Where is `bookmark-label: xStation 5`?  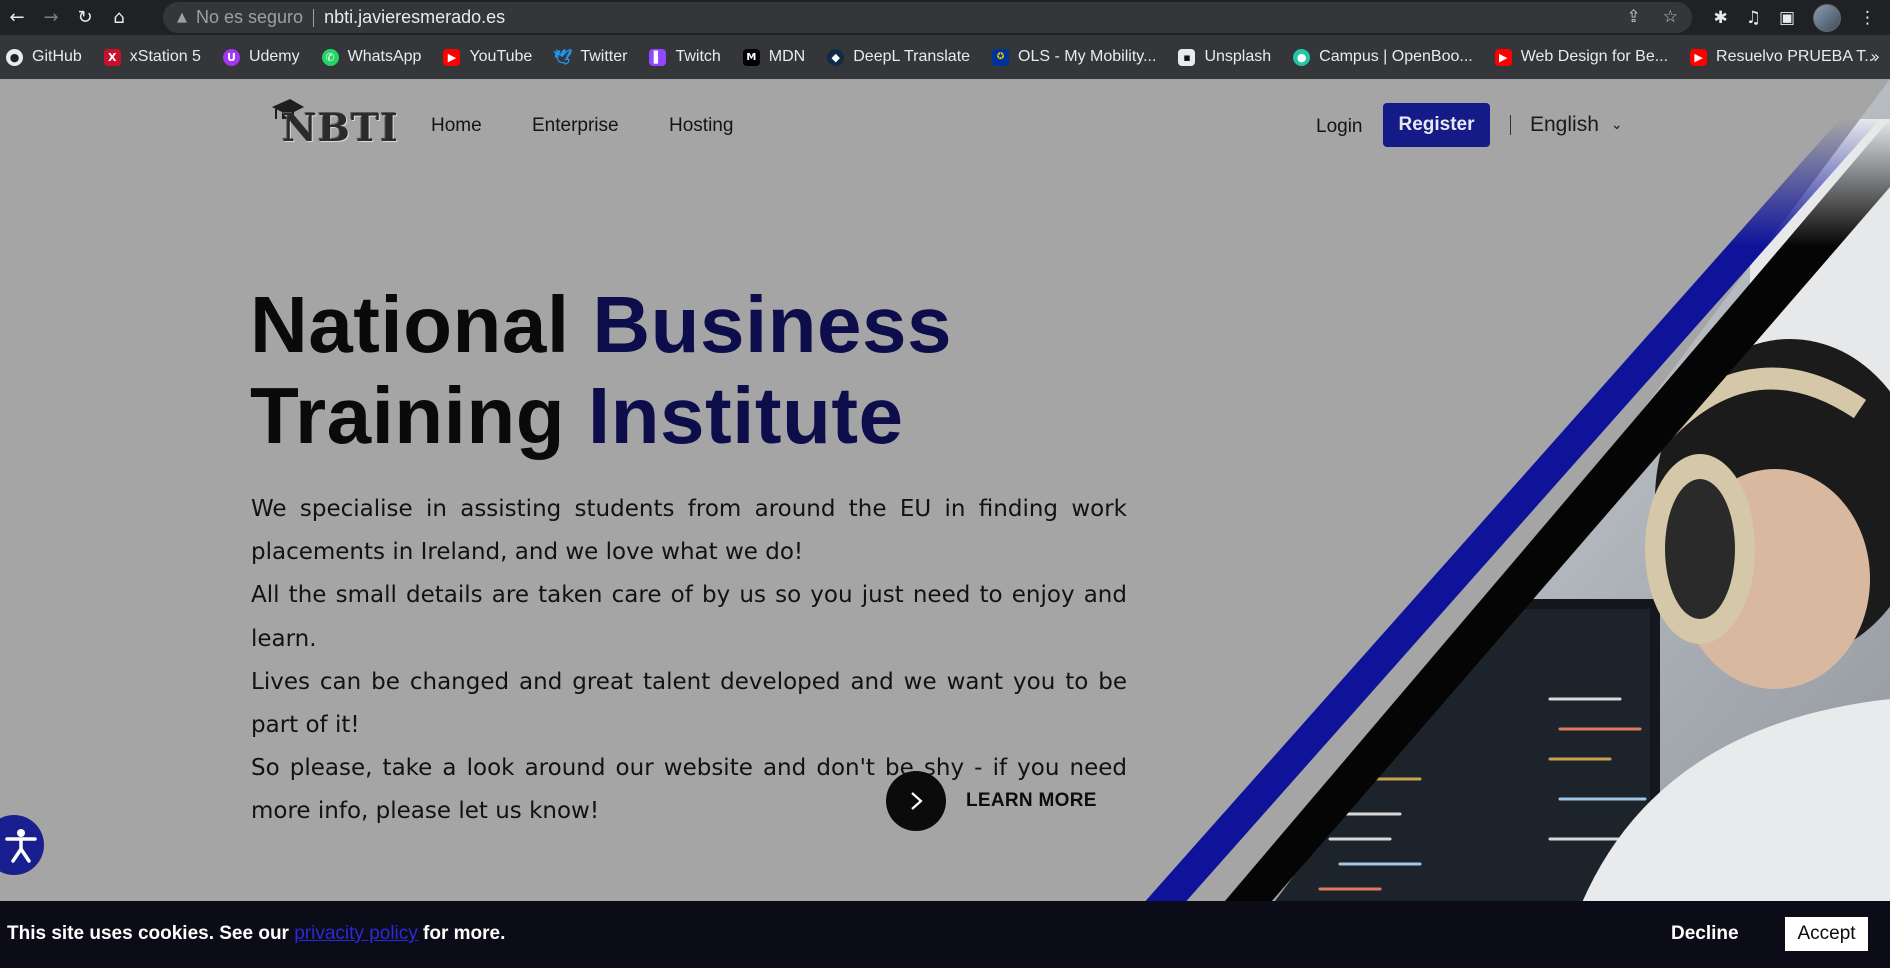
bookmark-label: xStation 5 is located at coordinates (165, 56).